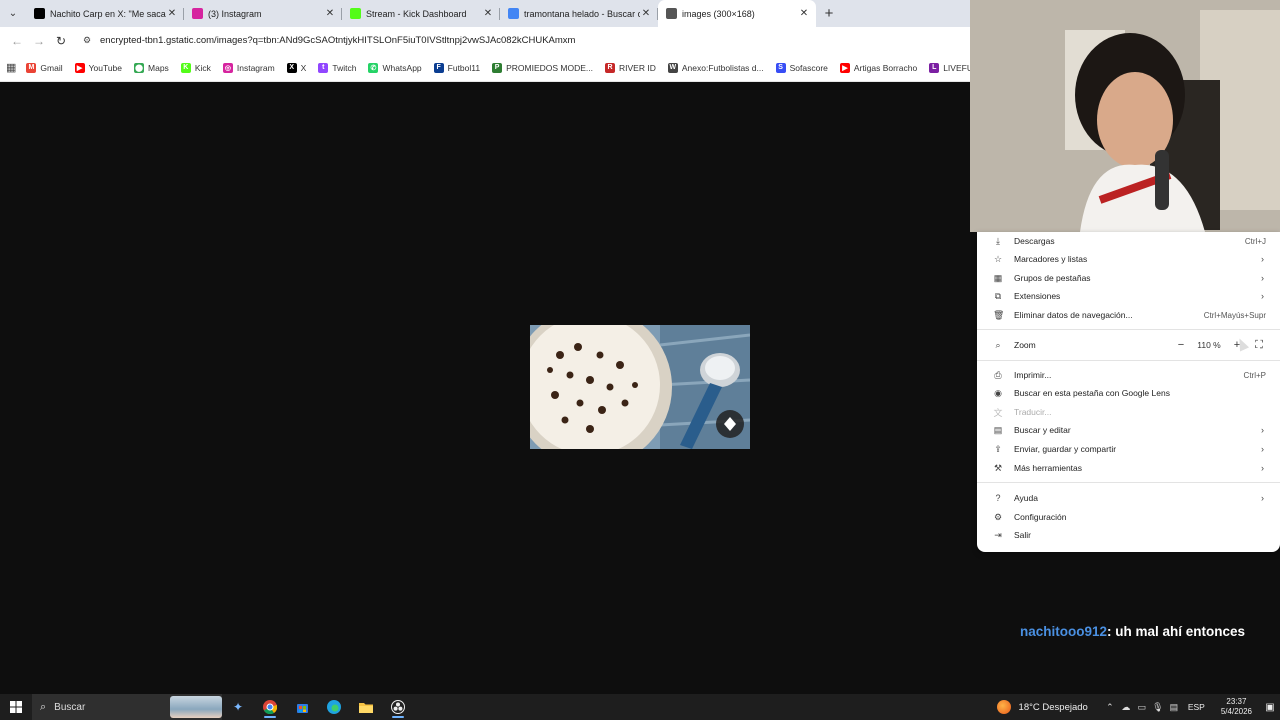  Describe the element at coordinates (998, 516) in the screenshot. I see `gear-icon: ⚙` at that location.